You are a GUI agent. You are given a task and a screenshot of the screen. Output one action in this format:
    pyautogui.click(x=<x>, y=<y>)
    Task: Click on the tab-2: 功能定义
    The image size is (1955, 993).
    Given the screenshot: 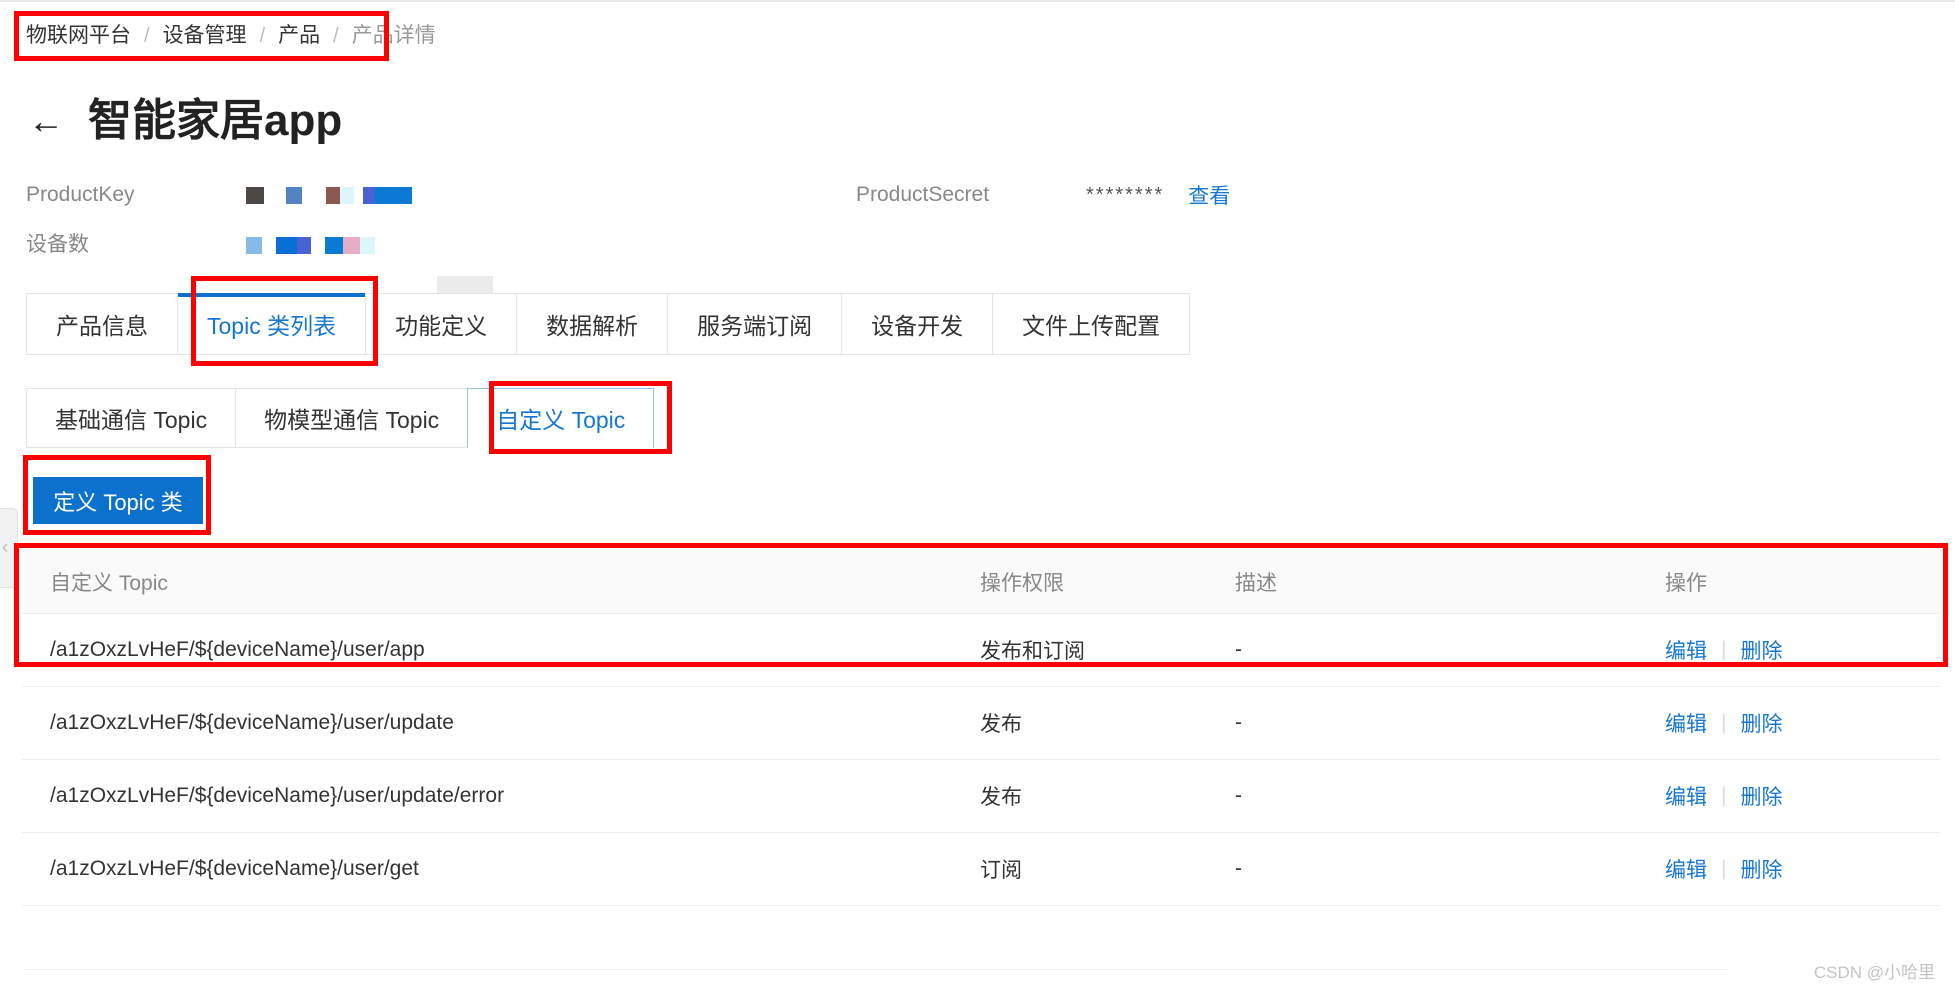 What is the action you would take?
    pyautogui.click(x=442, y=324)
    